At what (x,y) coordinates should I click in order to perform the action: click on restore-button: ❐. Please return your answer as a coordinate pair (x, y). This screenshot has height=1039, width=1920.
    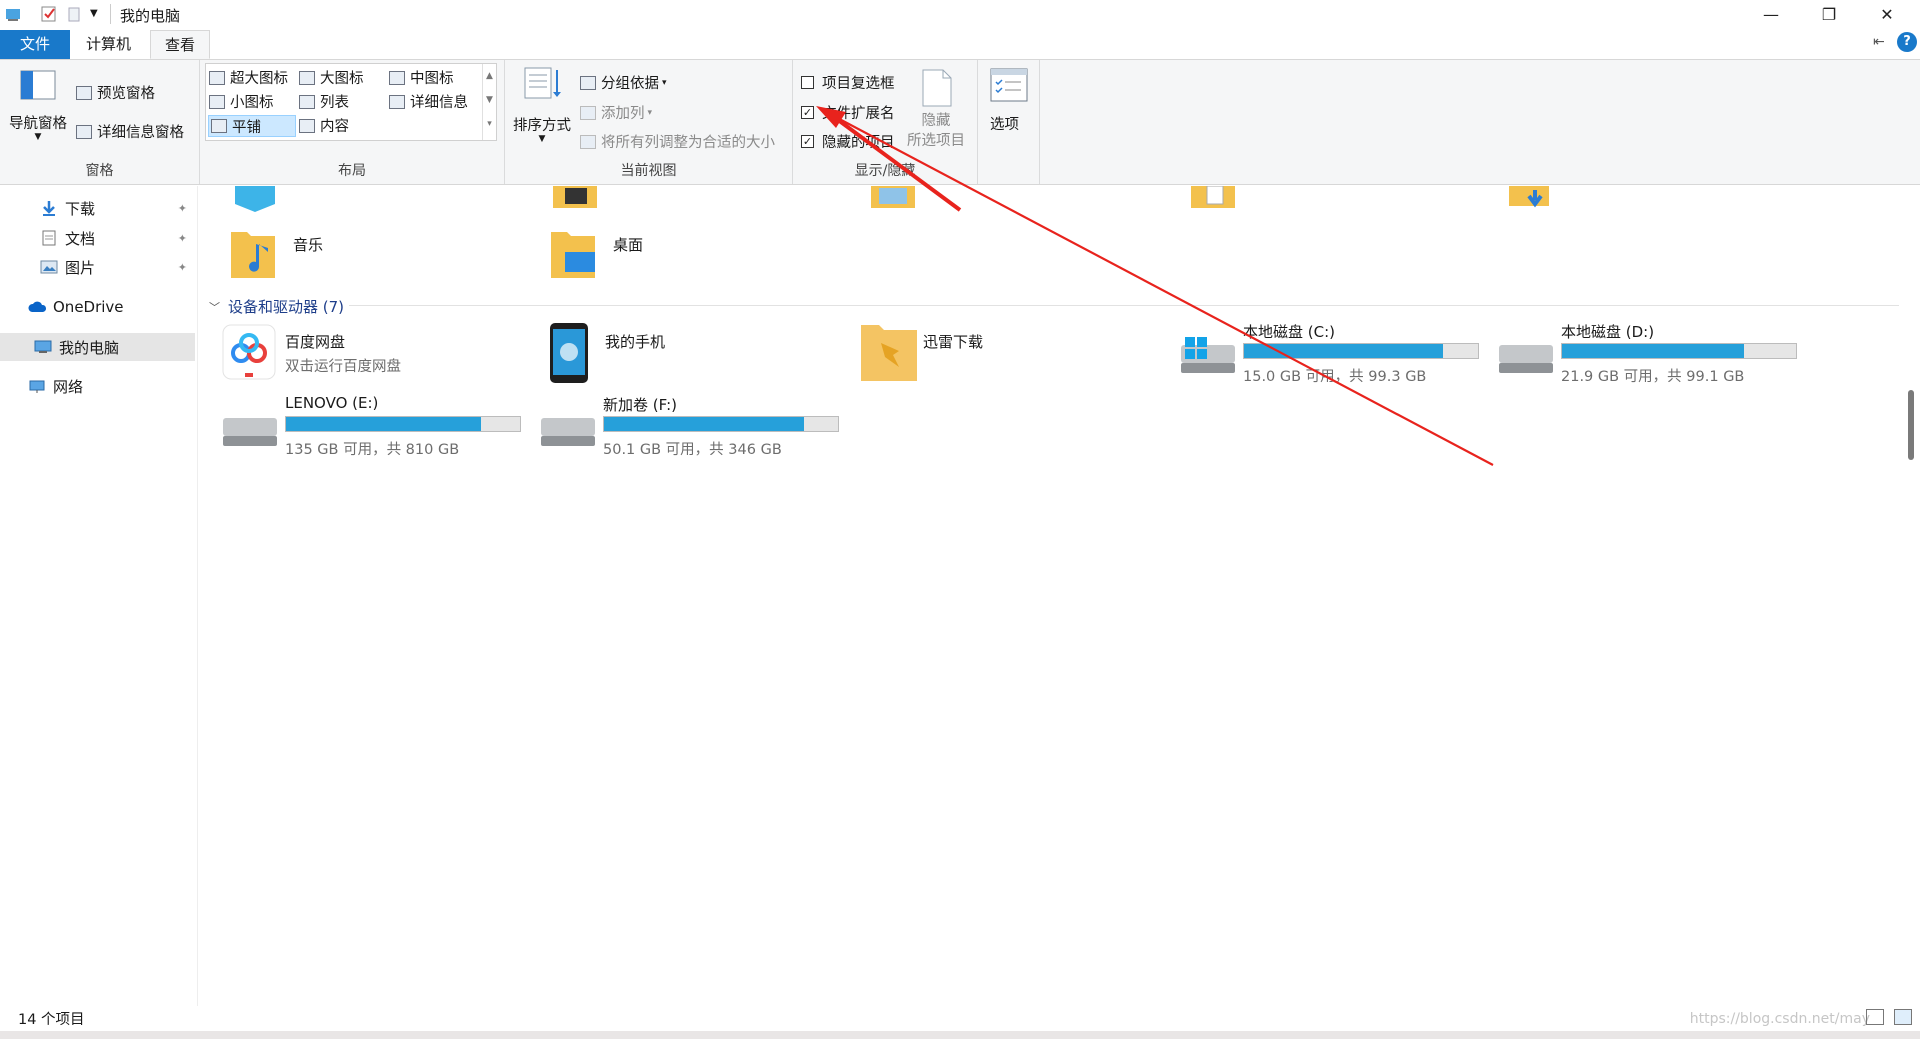
    Looking at the image, I should click on (1829, 14).